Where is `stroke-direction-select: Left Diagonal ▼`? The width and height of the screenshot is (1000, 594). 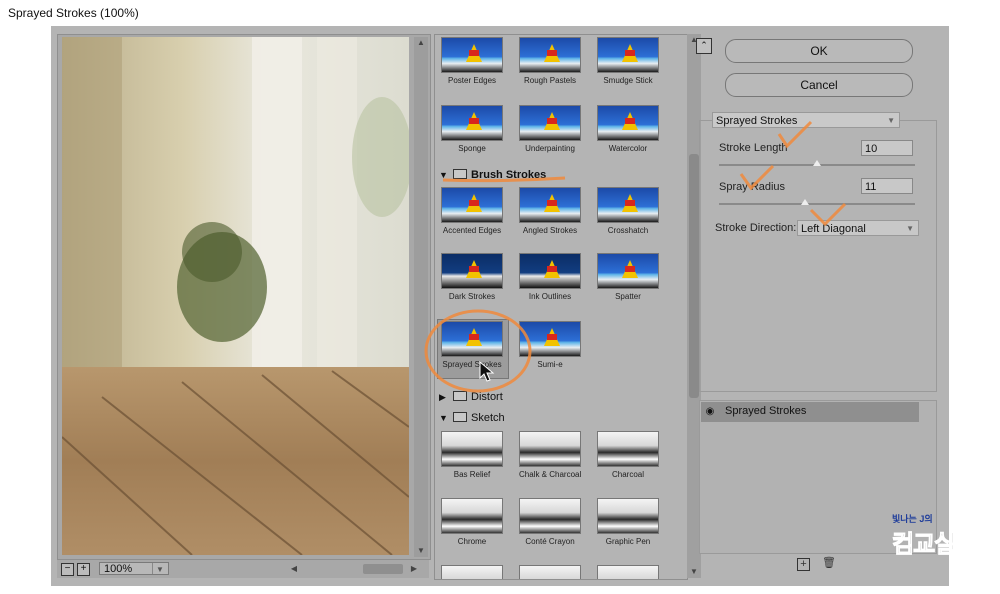 stroke-direction-select: Left Diagonal ▼ is located at coordinates (858, 228).